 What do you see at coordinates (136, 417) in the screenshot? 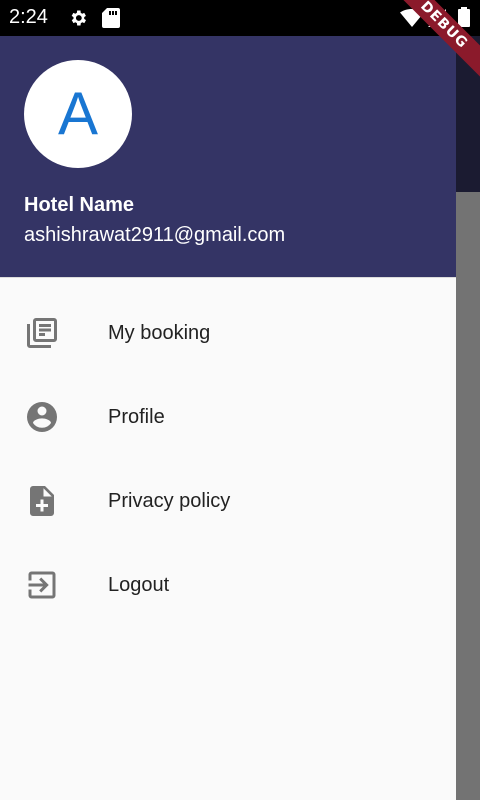
I see `menu-item-label: Profile` at bounding box center [136, 417].